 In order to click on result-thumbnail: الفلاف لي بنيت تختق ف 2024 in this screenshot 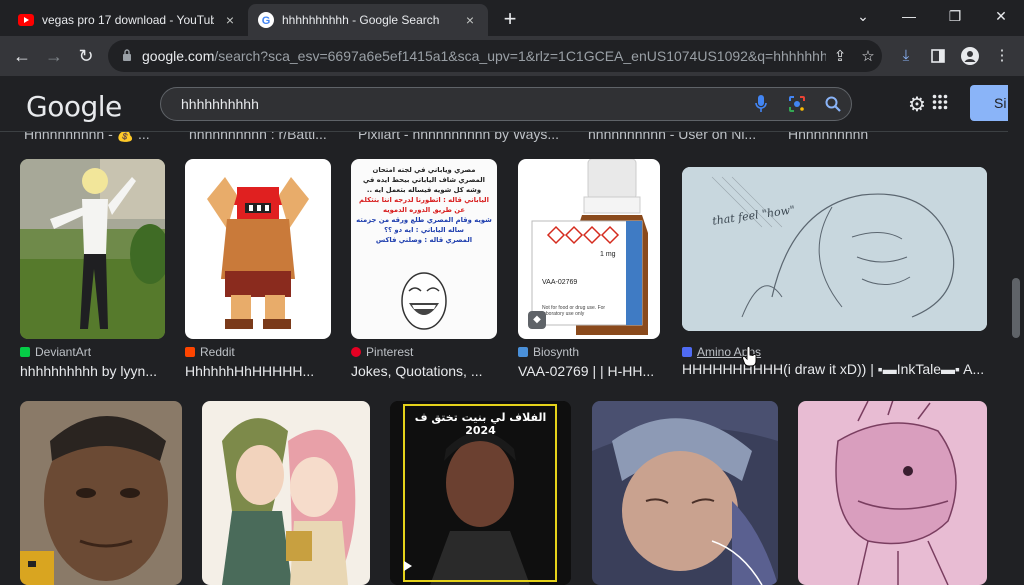, I will do `click(480, 493)`.